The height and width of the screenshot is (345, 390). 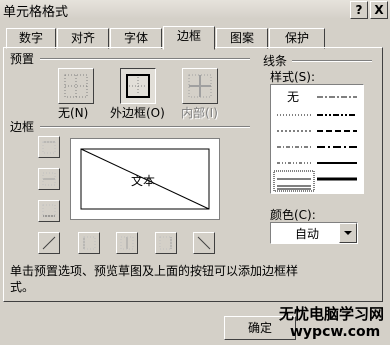 I want to click on border-left-icon, so click(x=89, y=243).